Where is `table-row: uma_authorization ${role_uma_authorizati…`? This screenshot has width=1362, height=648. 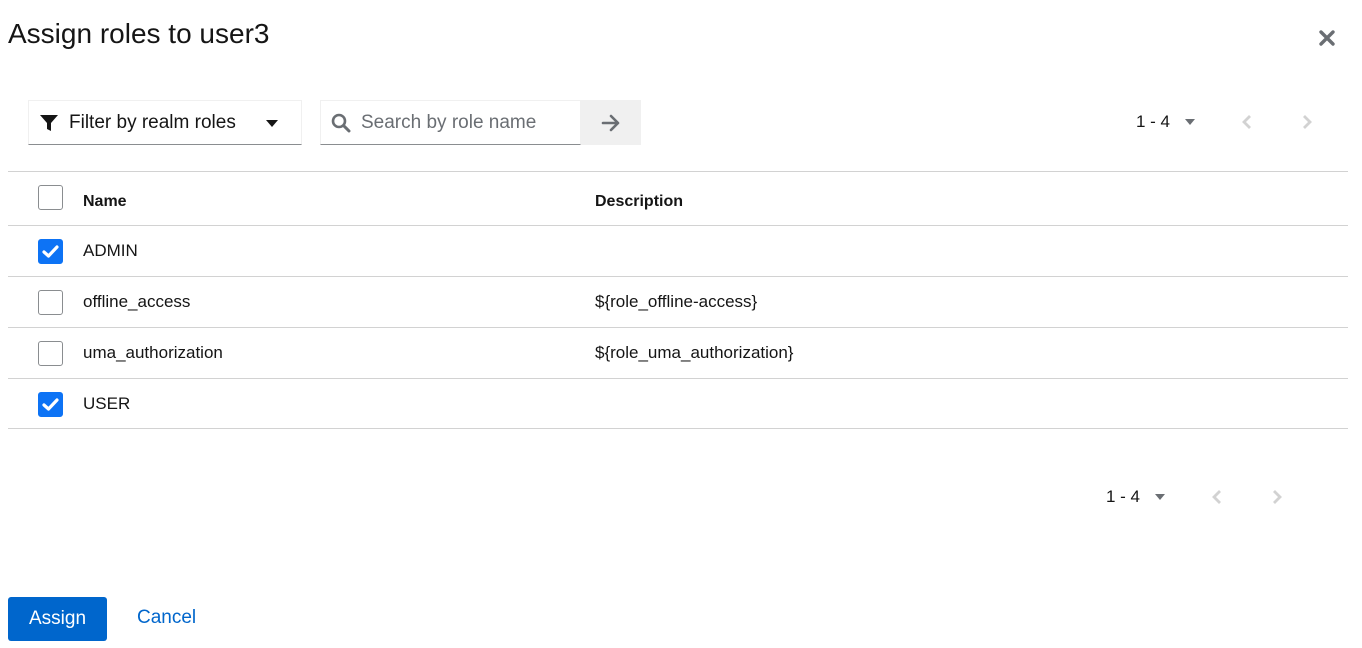 table-row: uma_authorization ${role_uma_authorizati… is located at coordinates (678, 352).